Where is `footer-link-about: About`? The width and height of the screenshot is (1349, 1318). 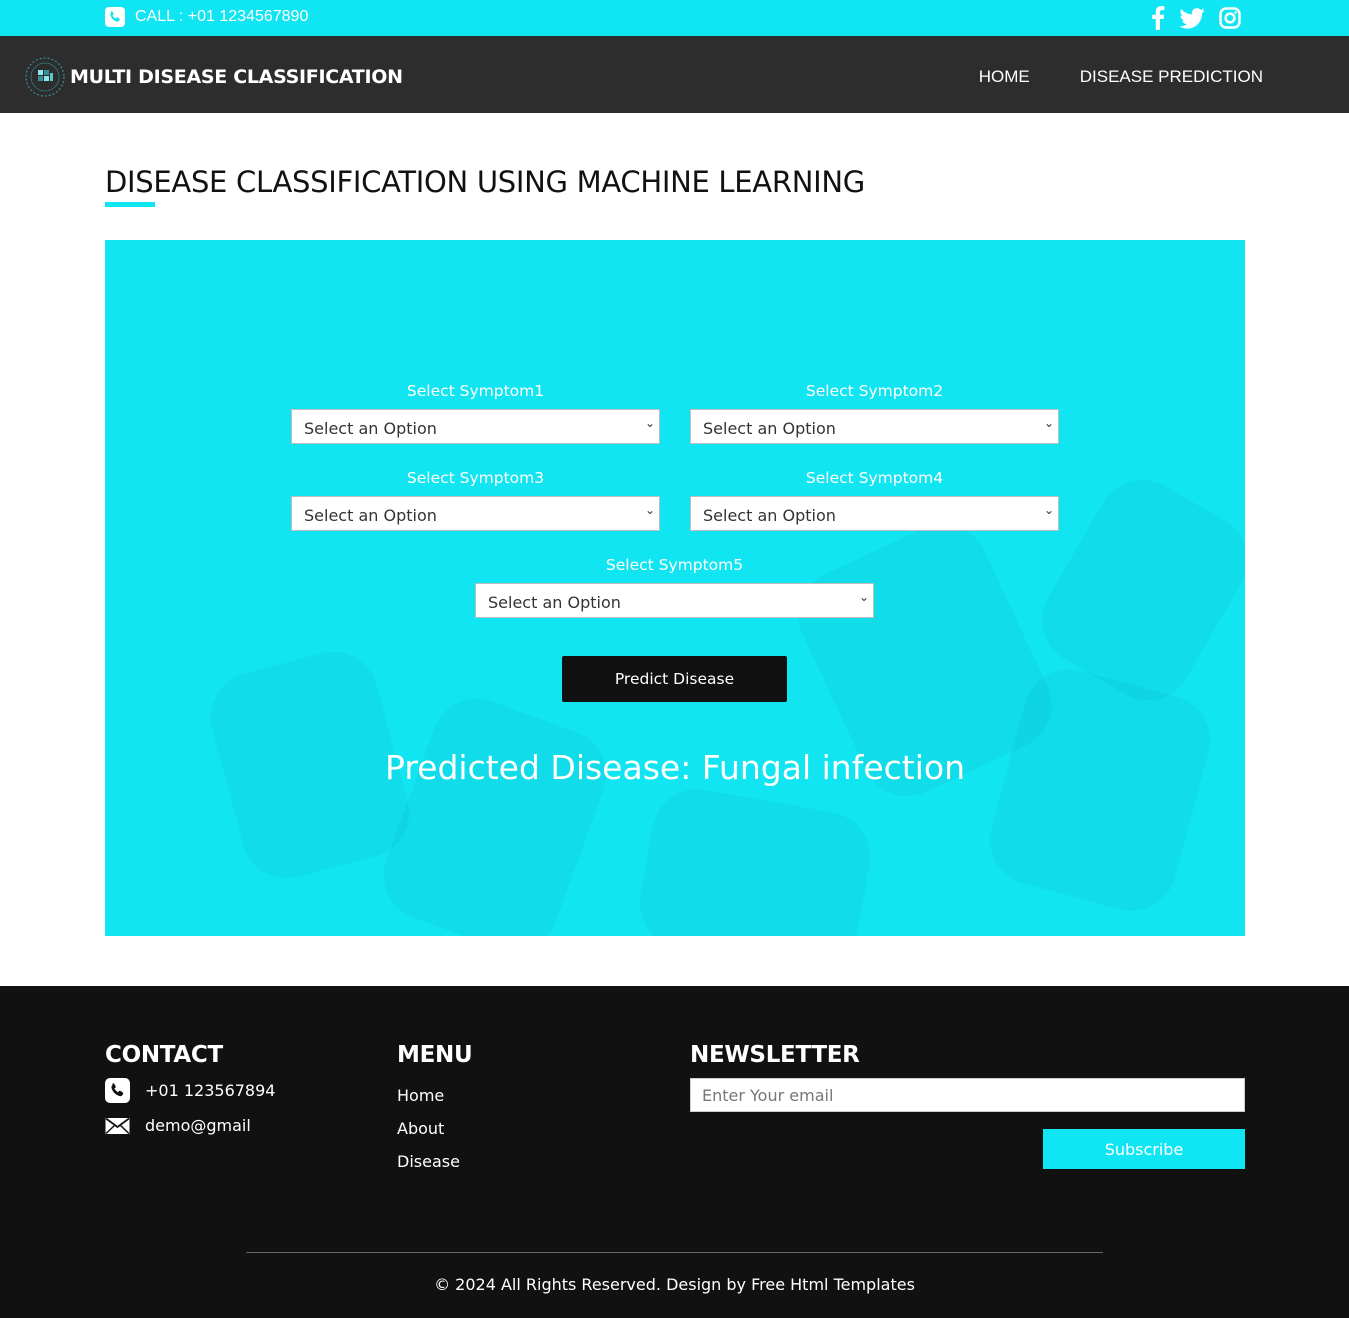
footer-link-about: About is located at coordinates (434, 1128).